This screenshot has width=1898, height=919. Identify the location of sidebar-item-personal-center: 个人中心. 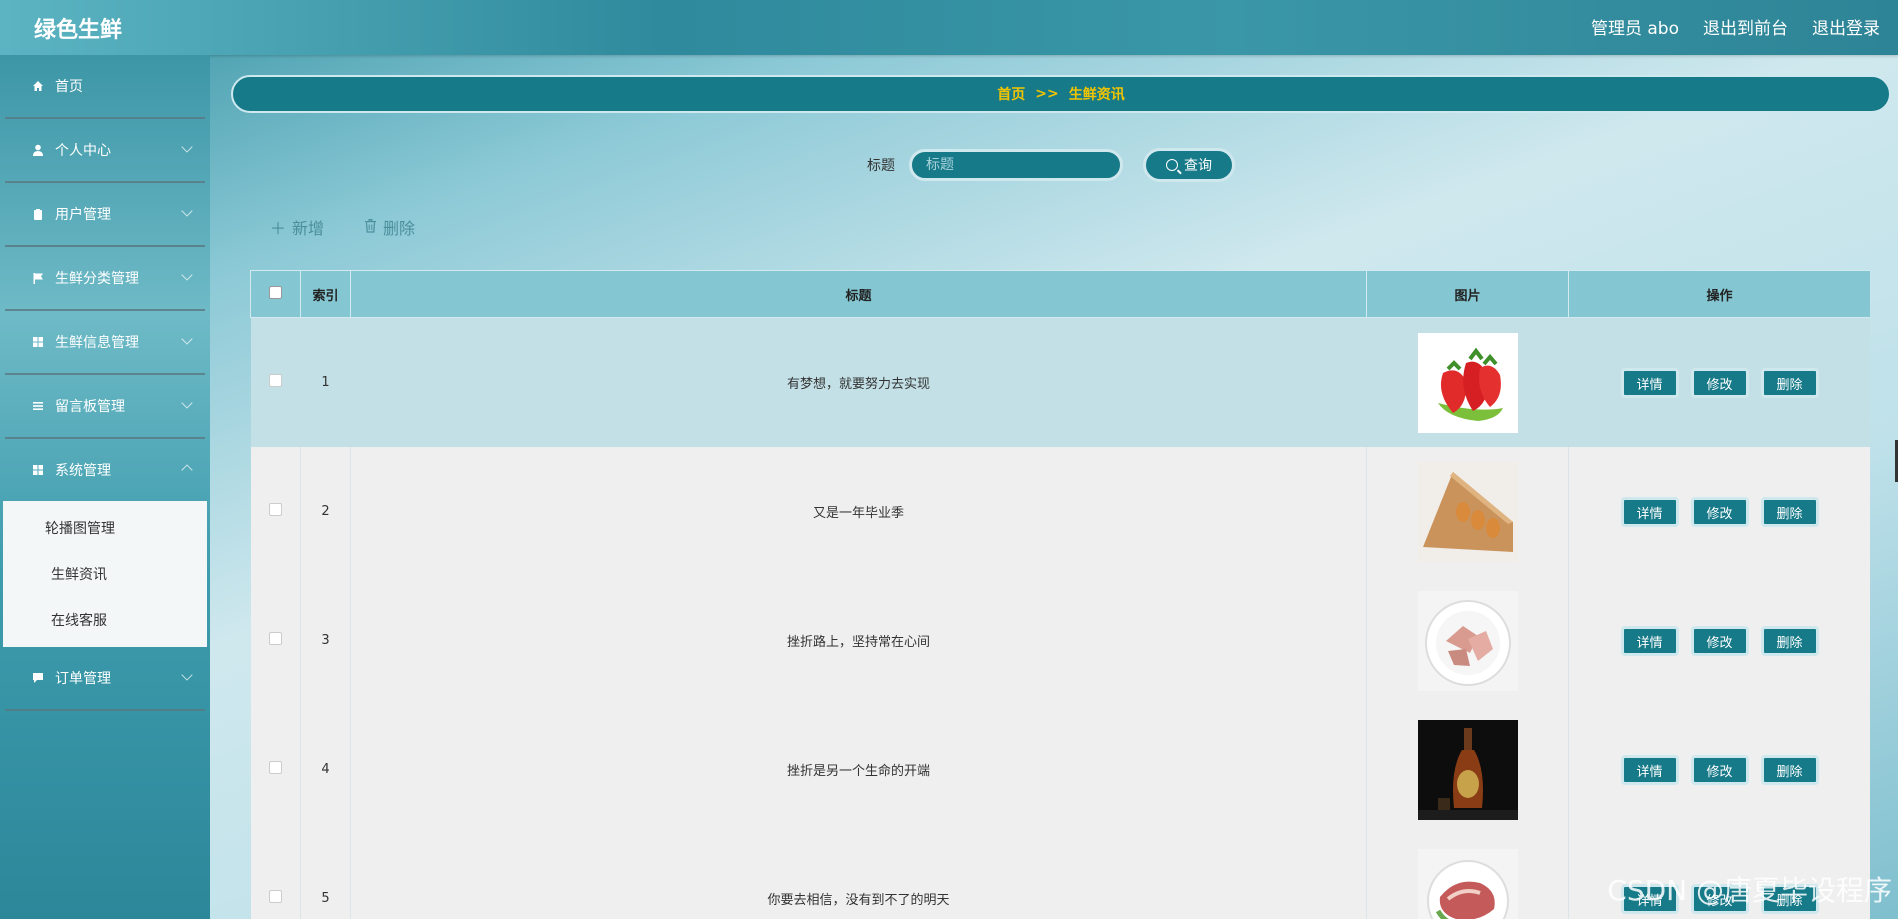
(105, 151).